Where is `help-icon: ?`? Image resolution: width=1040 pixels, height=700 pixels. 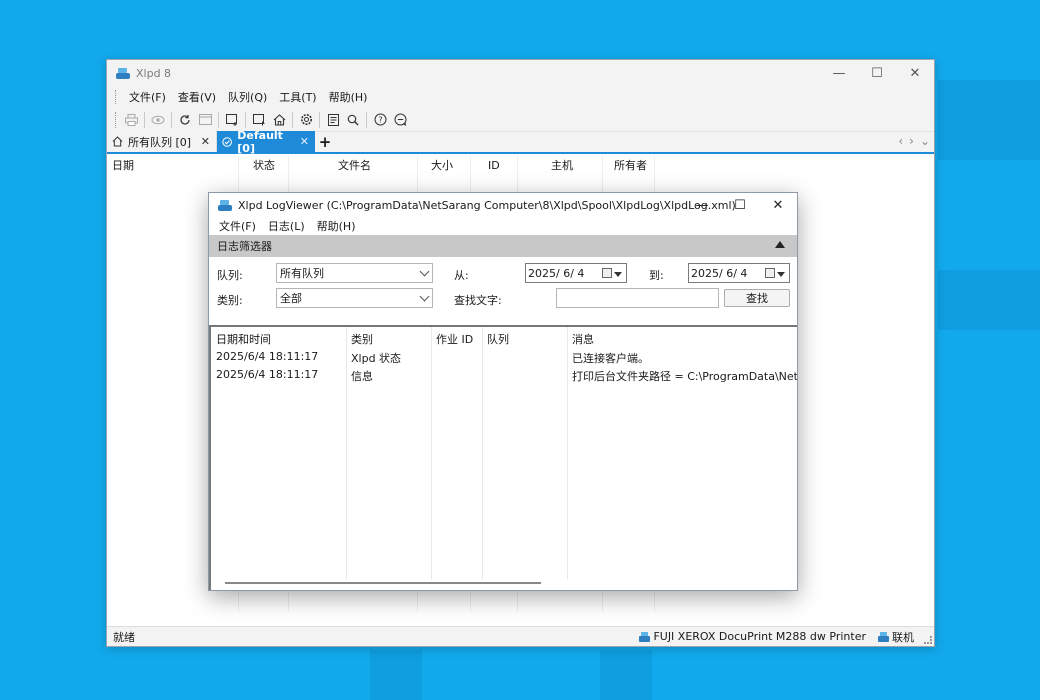
help-icon: ? is located at coordinates (380, 120).